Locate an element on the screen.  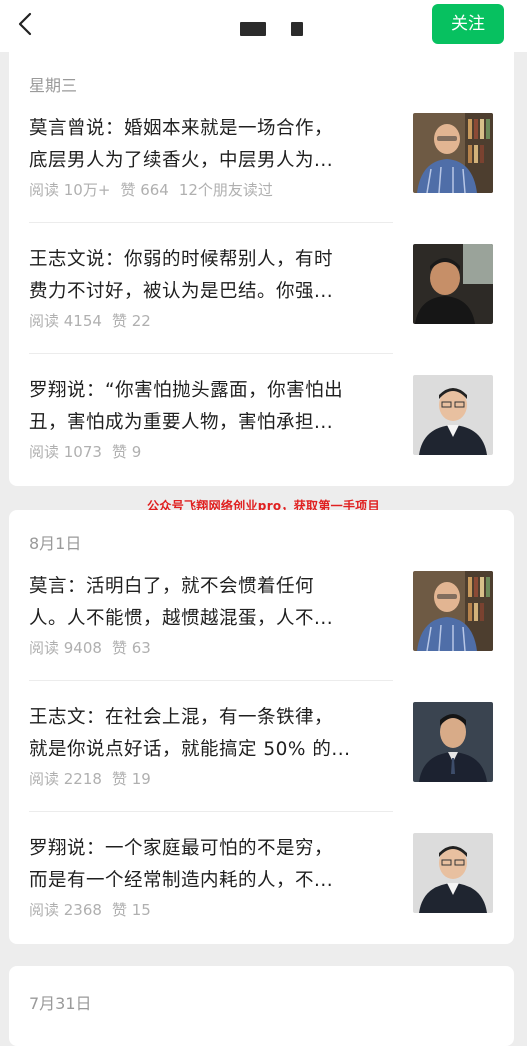
follow-button: 关注 is located at coordinates (468, 24).